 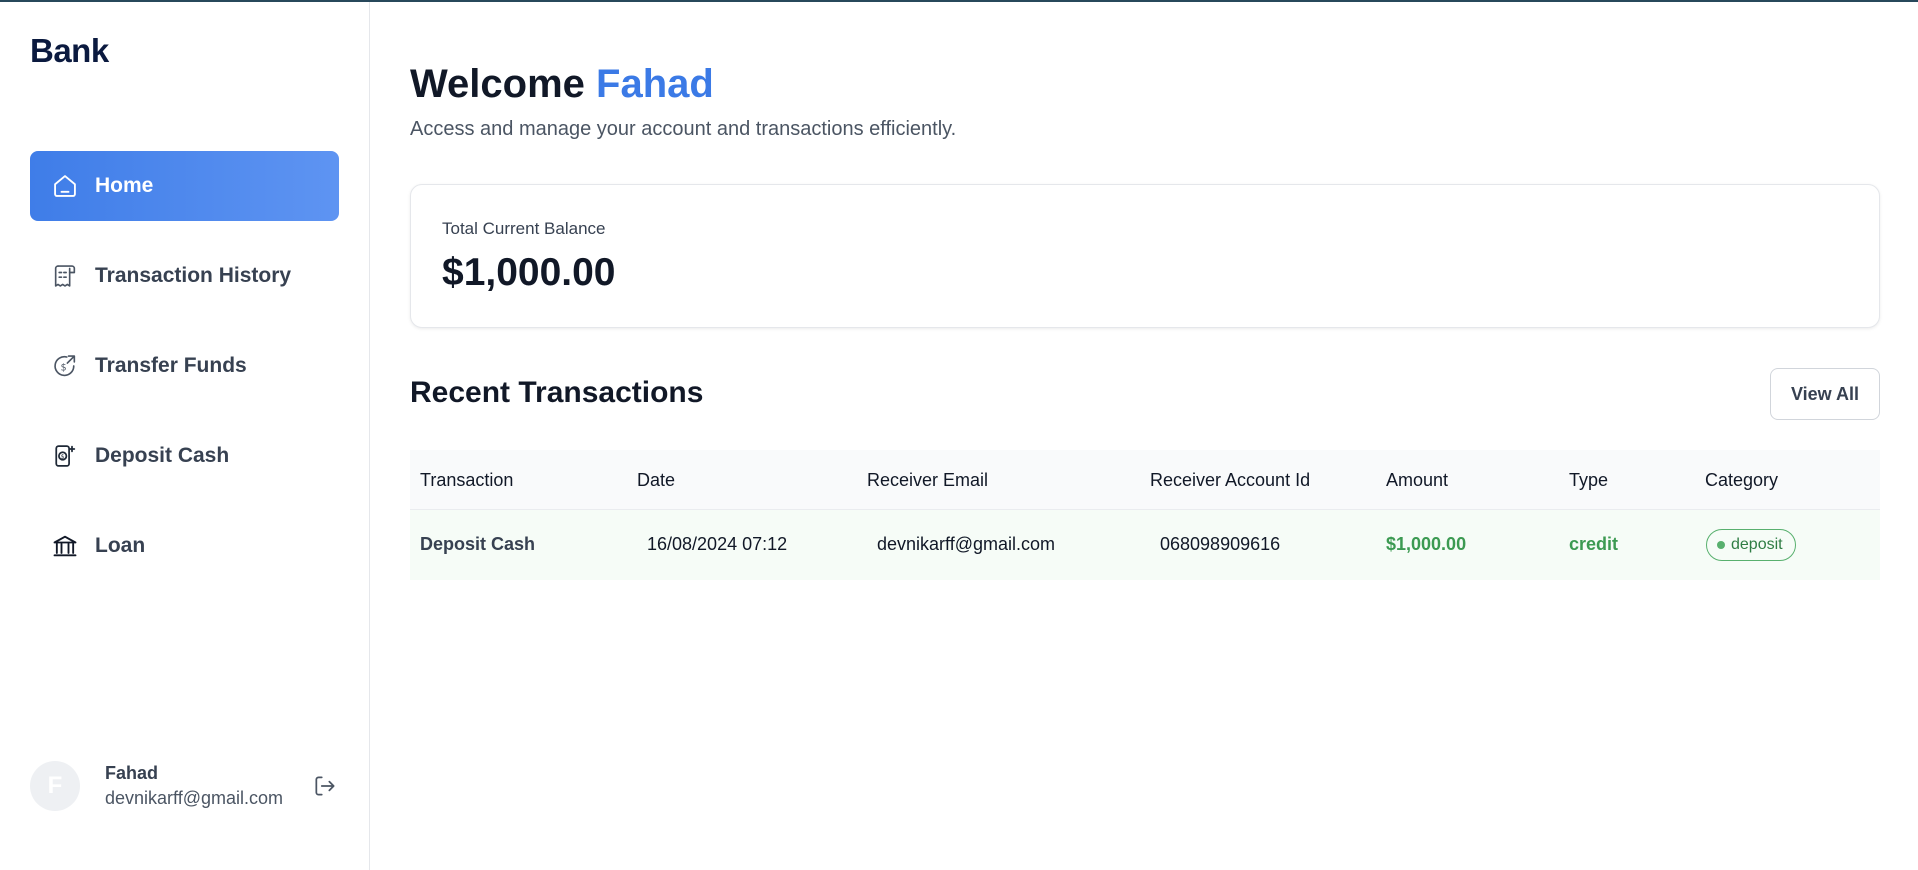 What do you see at coordinates (120, 545) in the screenshot?
I see `sidebar-item-label: Loan` at bounding box center [120, 545].